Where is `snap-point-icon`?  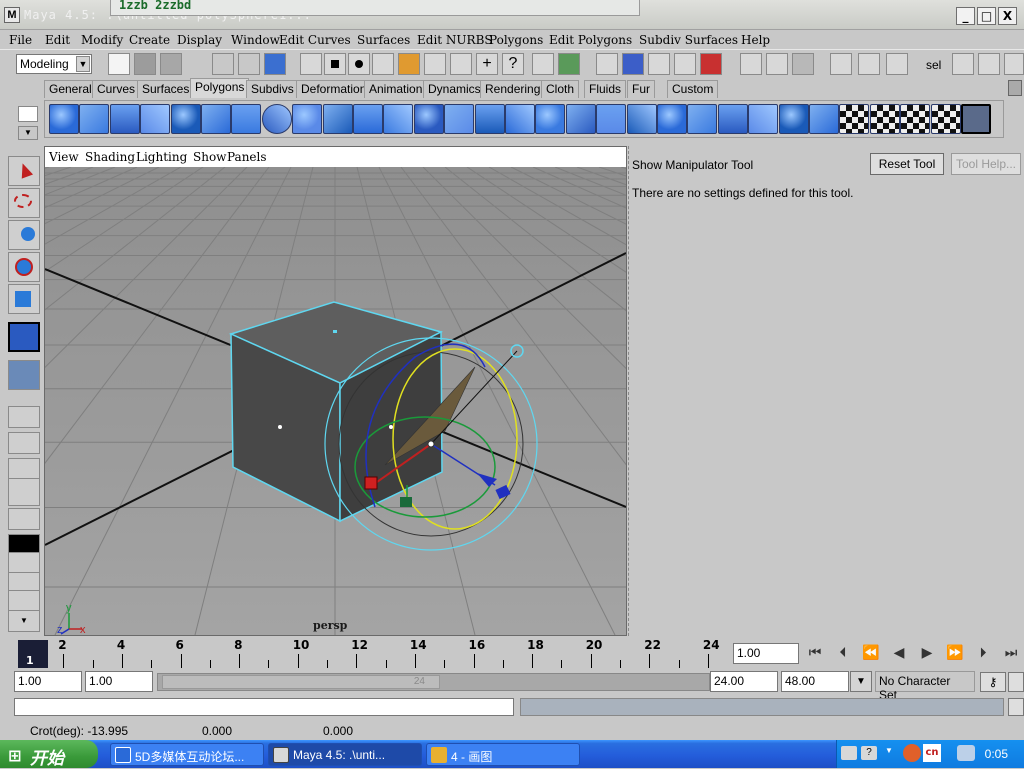
snap-point-icon is located at coordinates (659, 64).